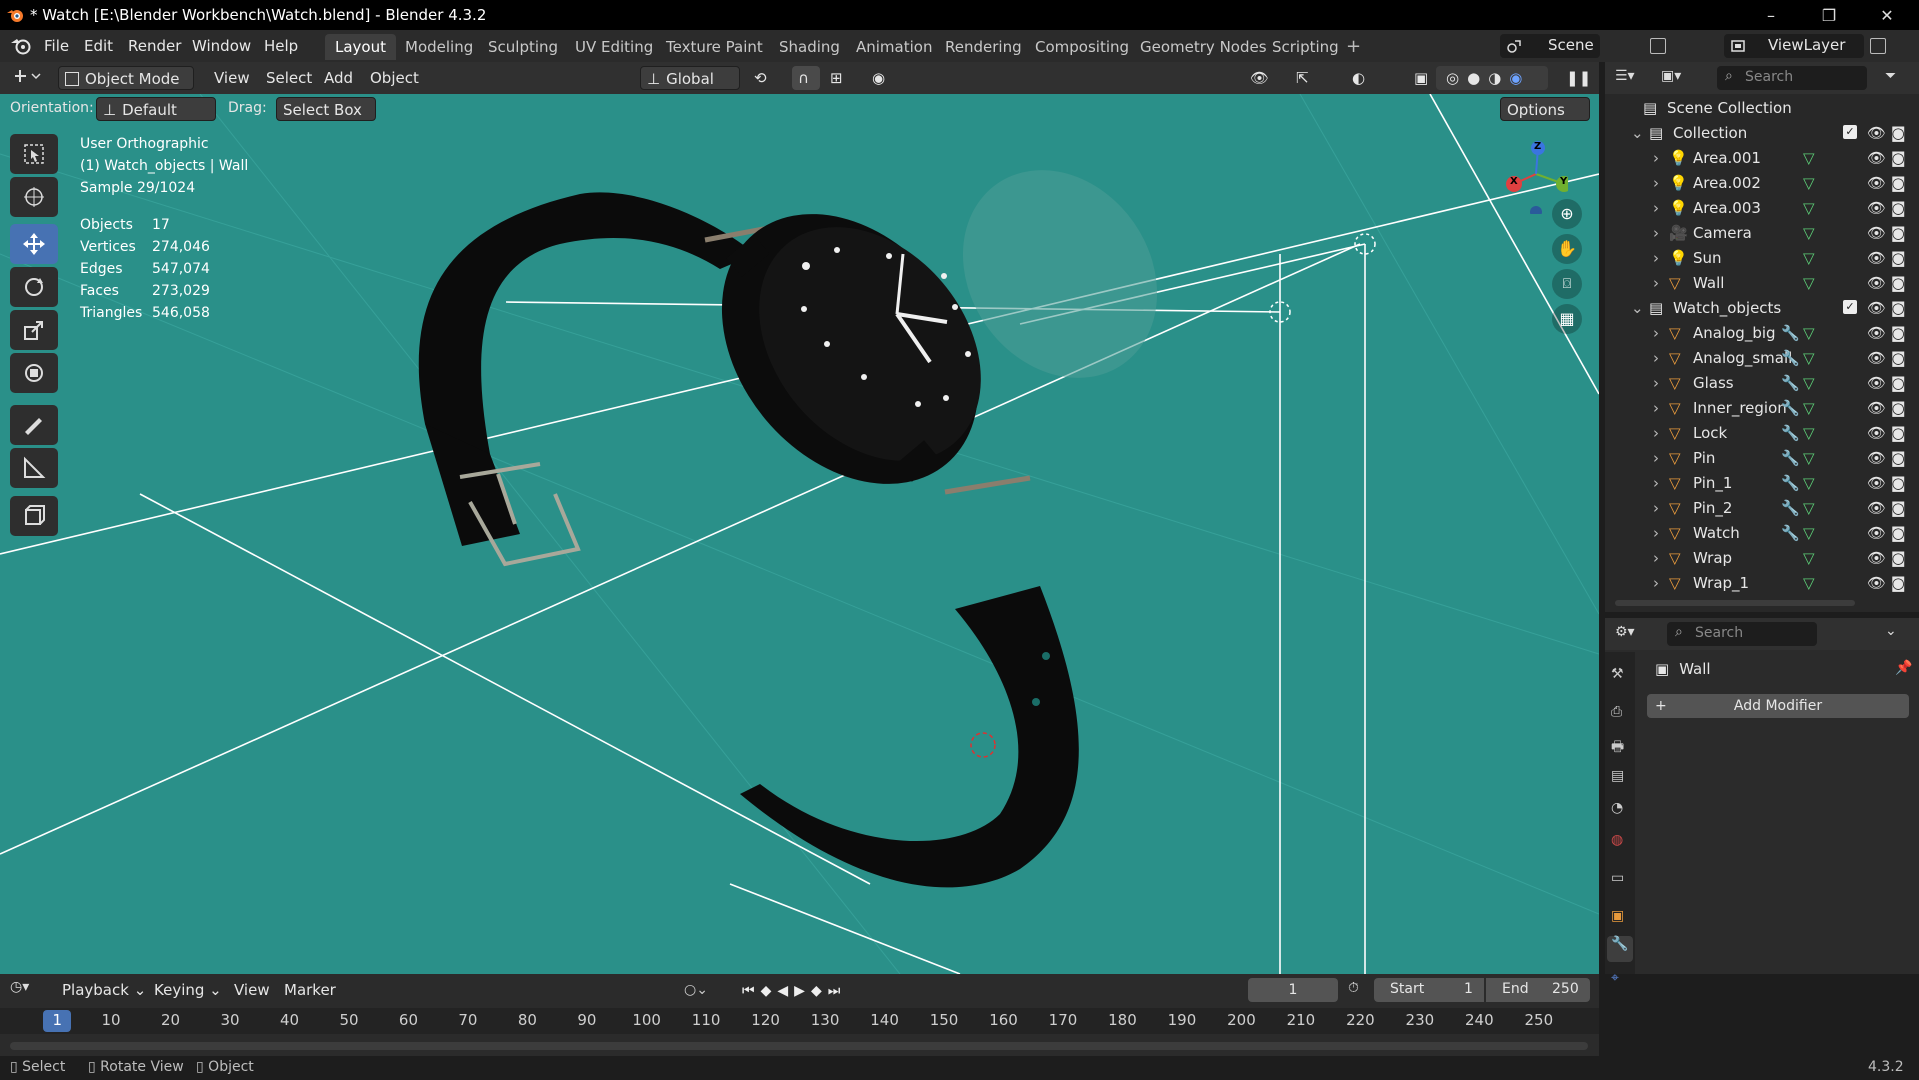  Describe the element at coordinates (1203, 47) in the screenshot. I see `tab-geometry-nodes: Geometry Nodes` at that location.